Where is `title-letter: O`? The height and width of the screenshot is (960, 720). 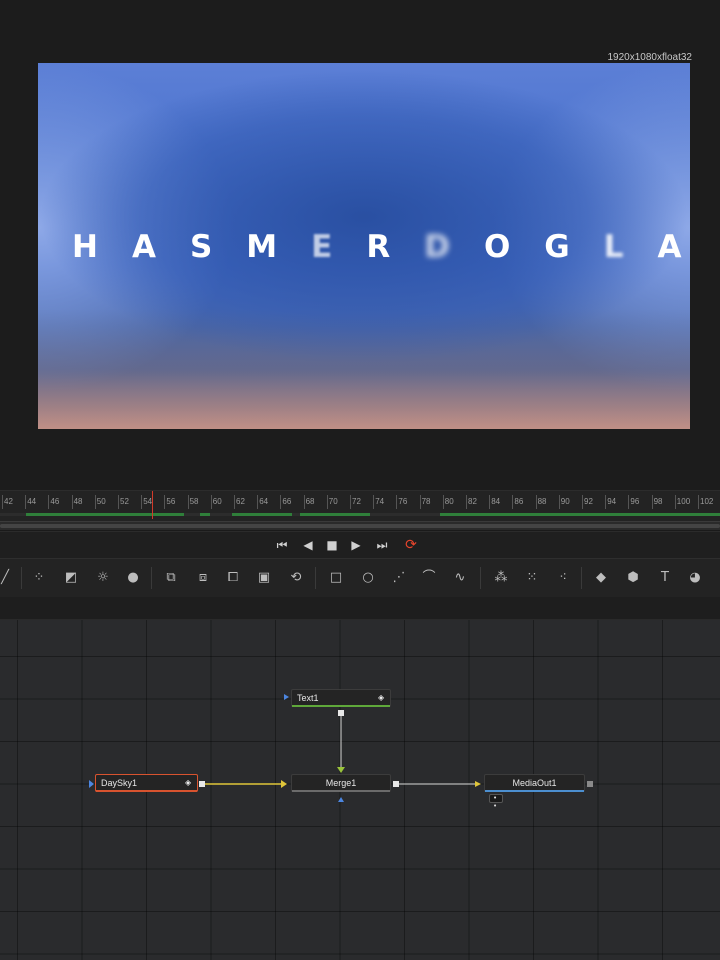 title-letter: O is located at coordinates (505, 247).